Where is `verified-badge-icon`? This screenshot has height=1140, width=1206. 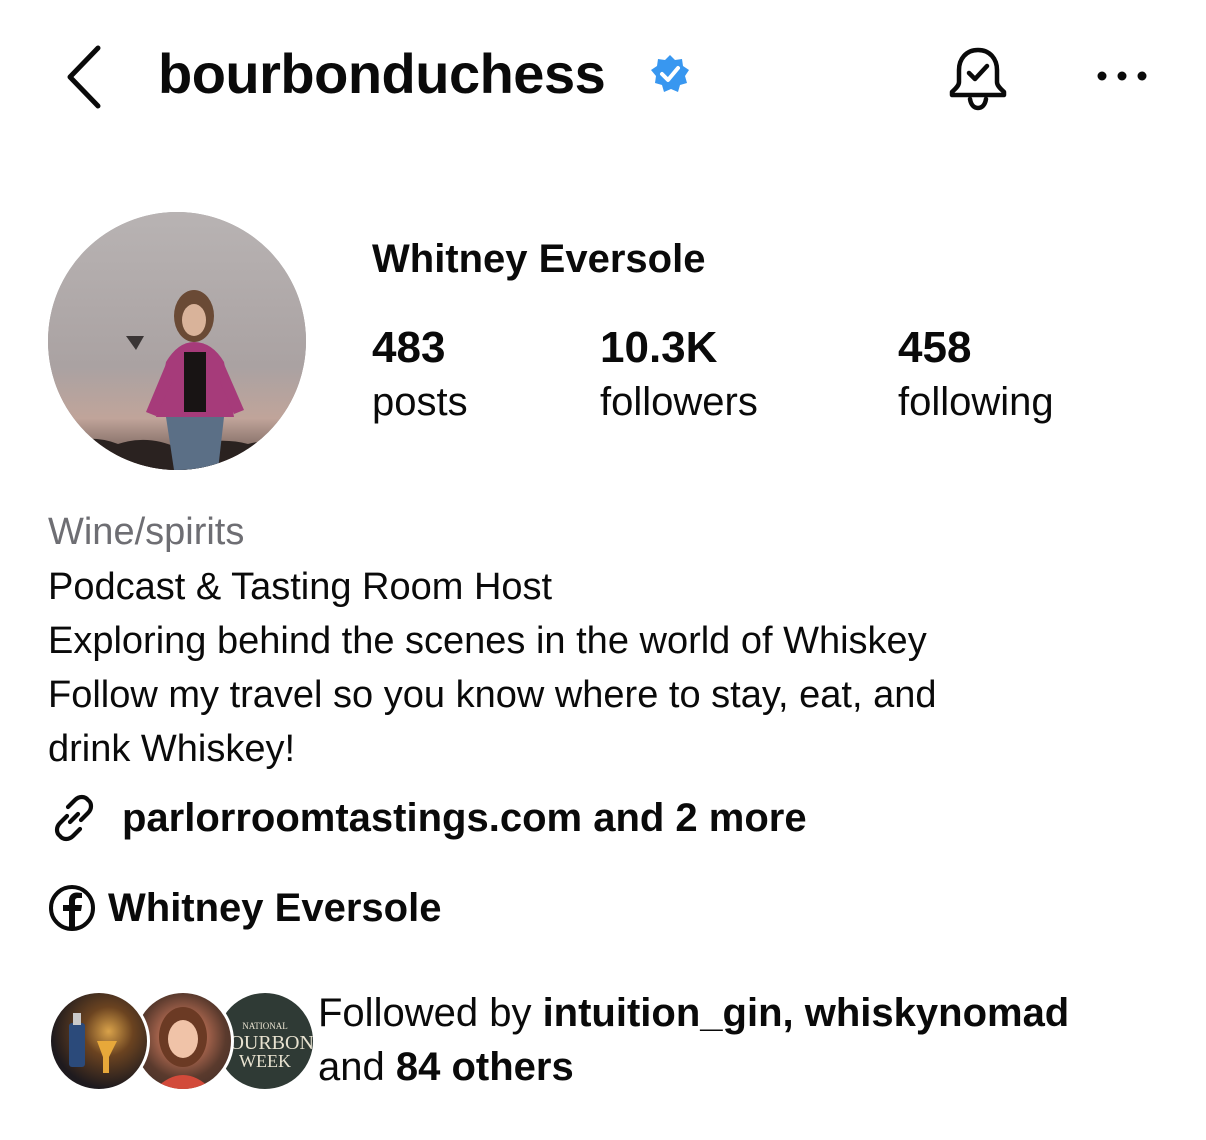
verified-badge-icon is located at coordinates (670, 74).